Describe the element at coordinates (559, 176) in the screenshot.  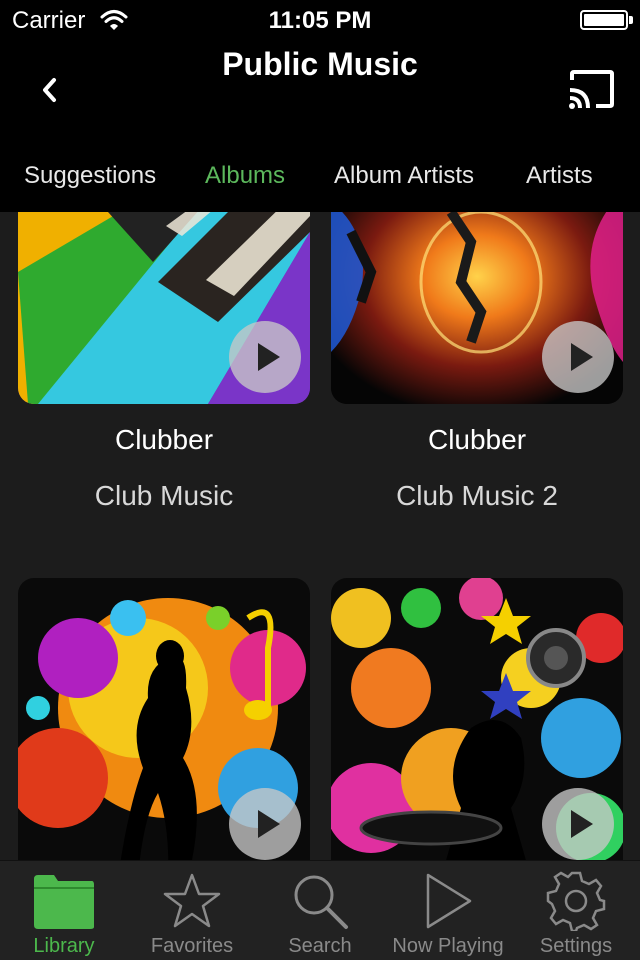
I see `tab-artists: Artists` at that location.